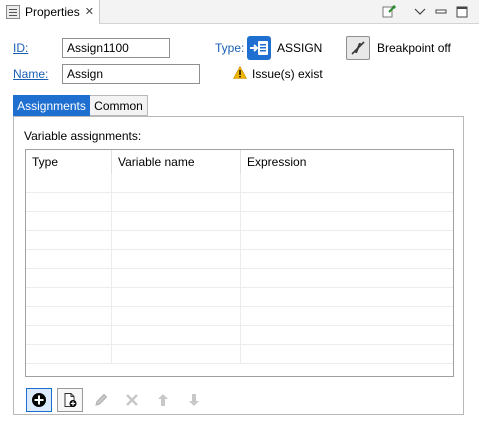  I want to click on move-down-icon, so click(194, 400).